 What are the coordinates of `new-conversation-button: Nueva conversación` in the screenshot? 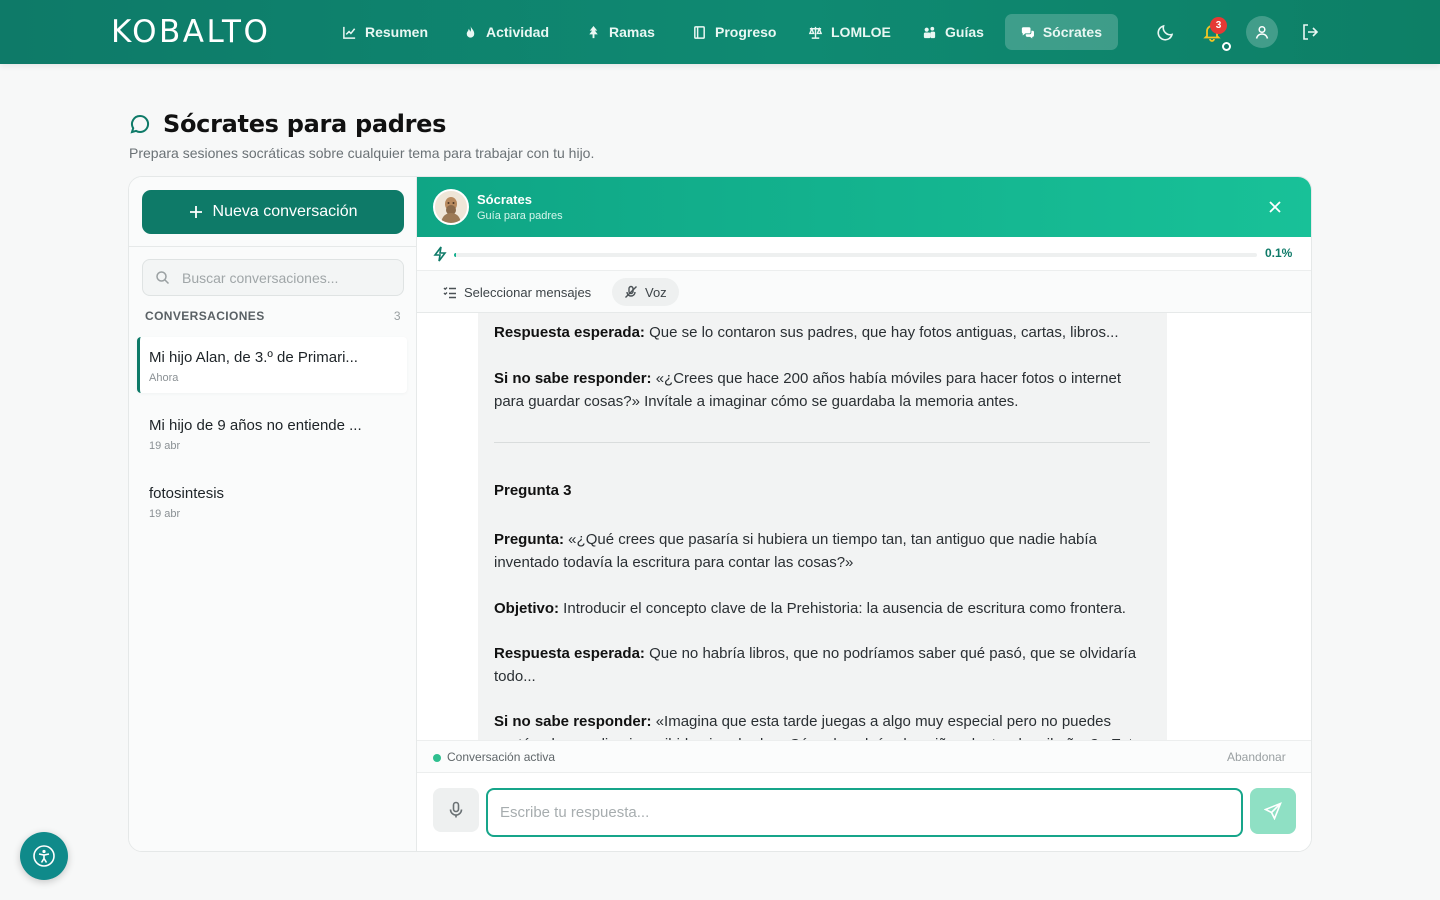 It's located at (273, 212).